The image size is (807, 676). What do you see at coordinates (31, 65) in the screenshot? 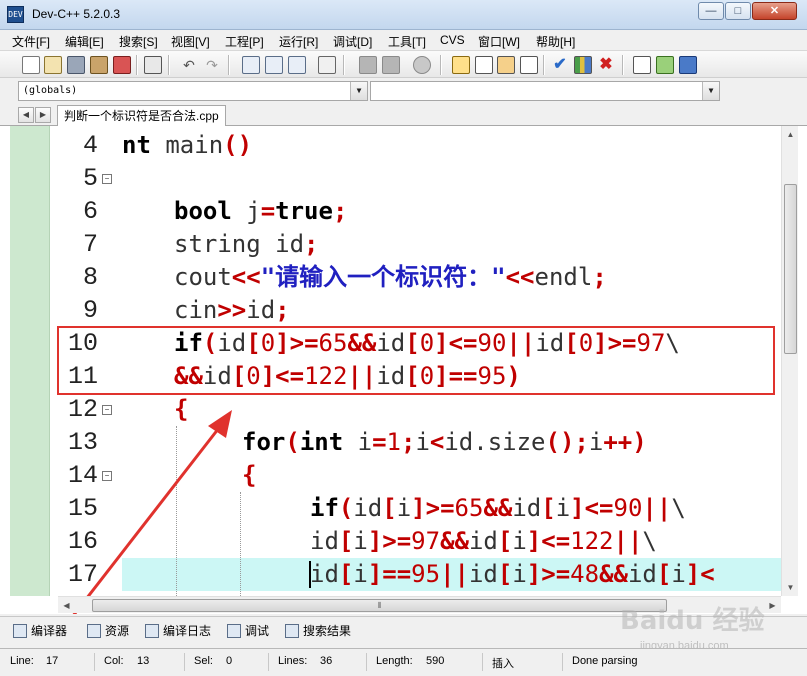
I see `new-file-icon` at bounding box center [31, 65].